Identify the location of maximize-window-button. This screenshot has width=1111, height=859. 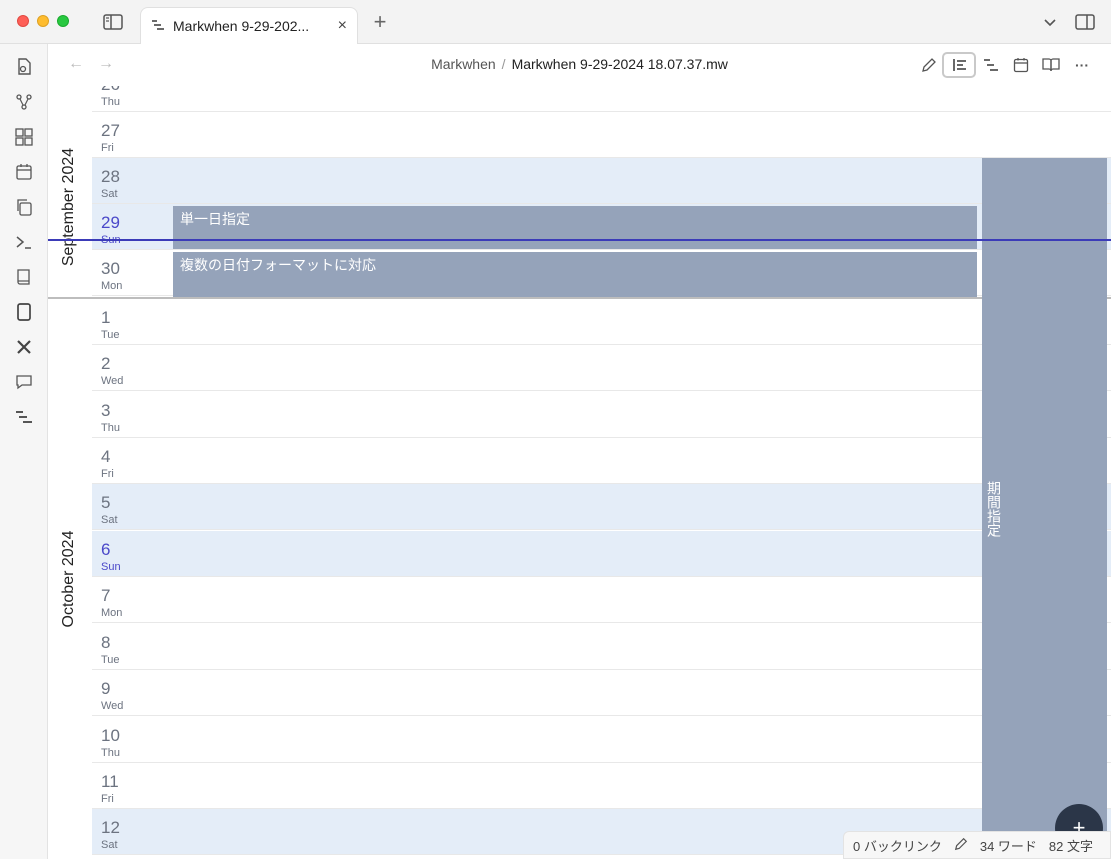
(63, 21).